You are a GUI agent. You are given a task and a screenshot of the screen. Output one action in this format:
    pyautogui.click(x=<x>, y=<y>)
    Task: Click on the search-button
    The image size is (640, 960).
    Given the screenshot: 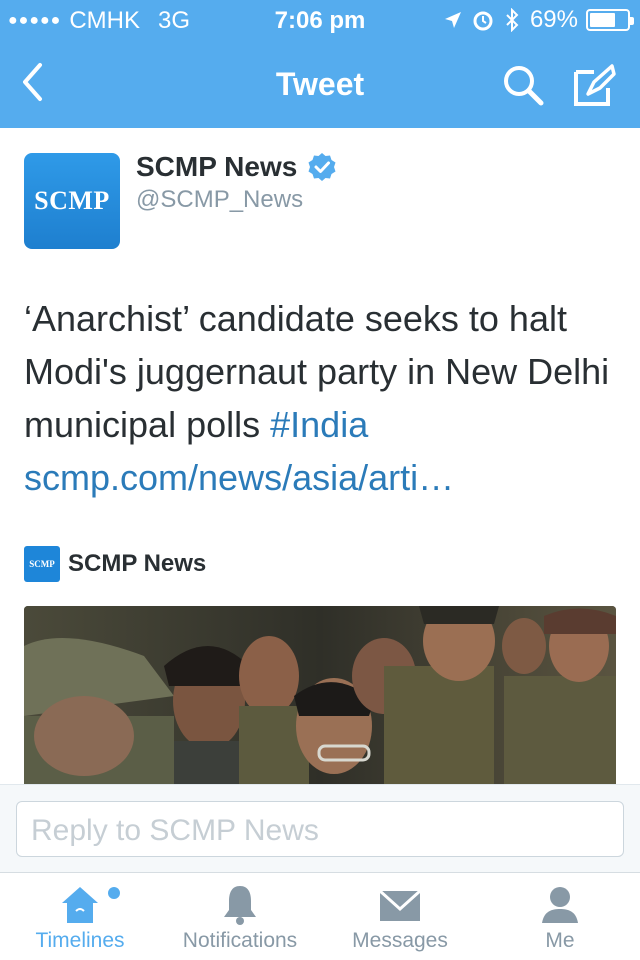 What is the action you would take?
    pyautogui.click(x=523, y=85)
    